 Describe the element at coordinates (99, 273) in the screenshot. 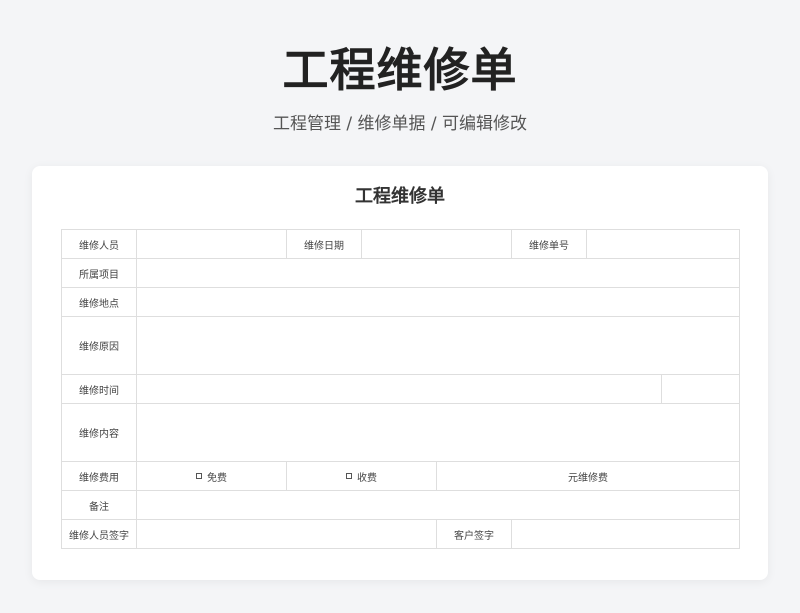

I see `project-label: 所属项目` at that location.